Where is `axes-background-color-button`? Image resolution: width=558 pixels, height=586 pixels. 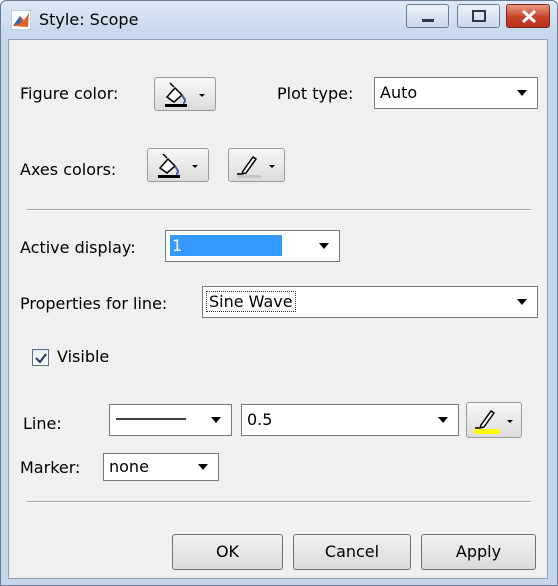
axes-background-color-button is located at coordinates (178, 165).